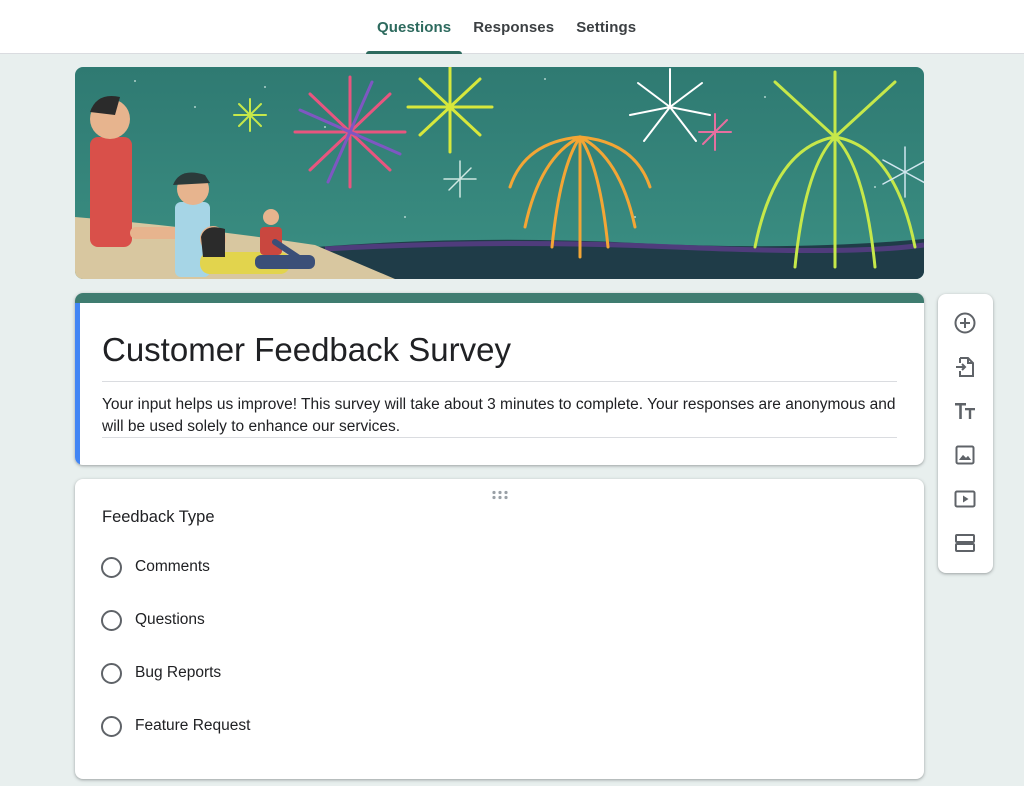  I want to click on add-title-icon, so click(965, 411).